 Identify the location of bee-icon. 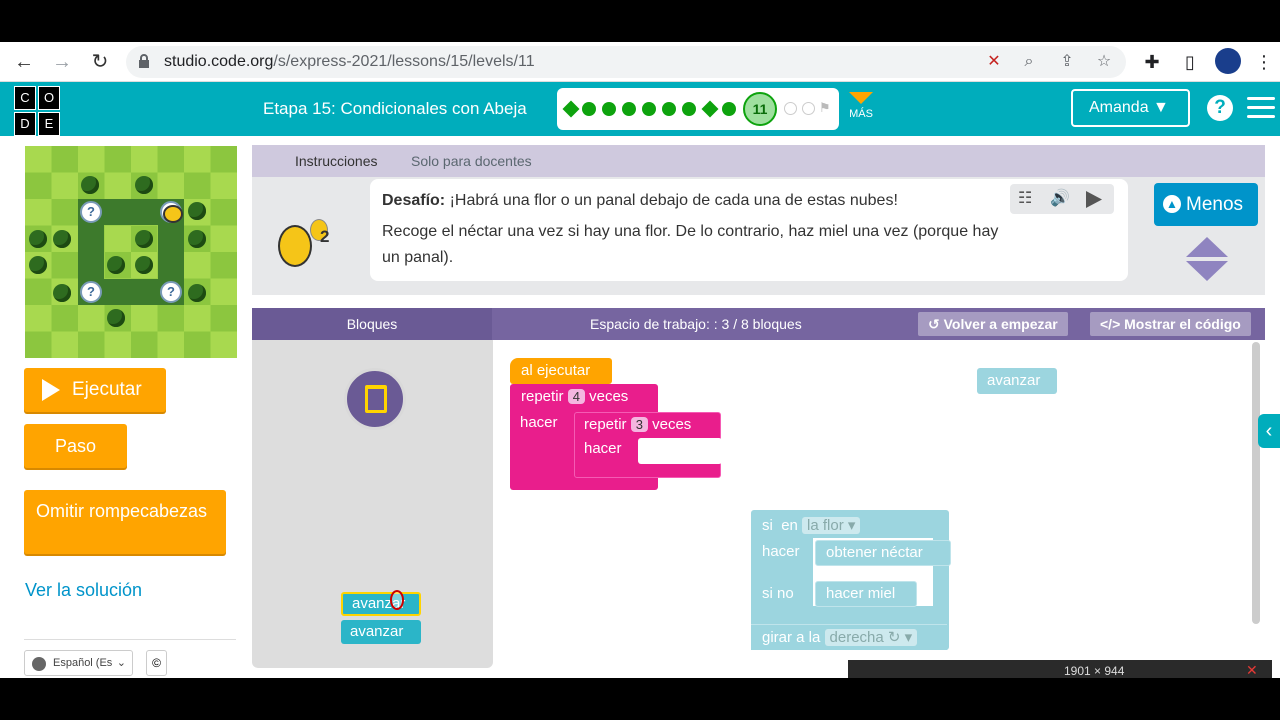
(173, 214).